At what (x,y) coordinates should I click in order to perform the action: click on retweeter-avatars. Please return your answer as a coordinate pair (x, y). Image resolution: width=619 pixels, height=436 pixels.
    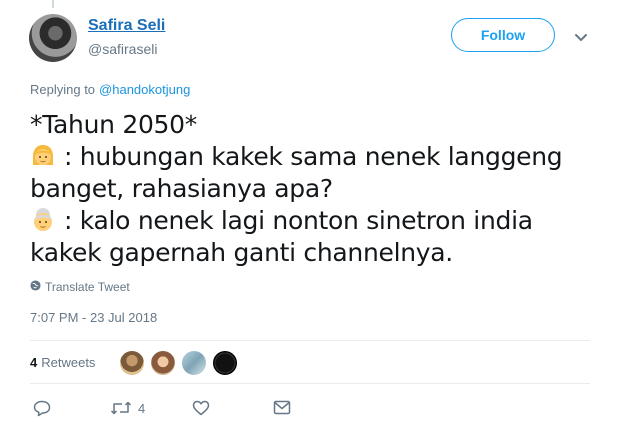
    Looking at the image, I should click on (181, 363).